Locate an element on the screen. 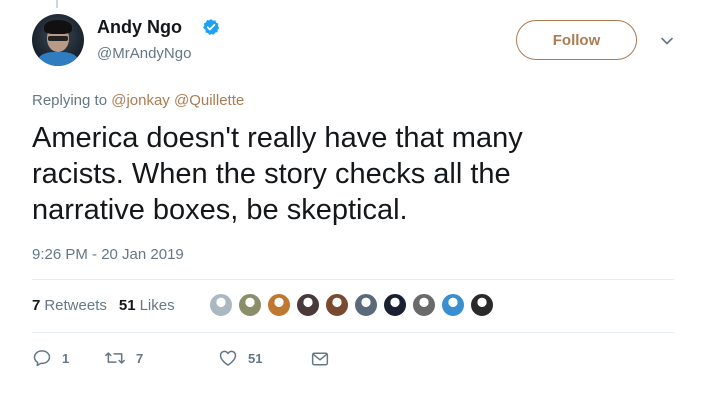 This screenshot has width=712, height=402. retweet-button: 7 is located at coordinates (123, 358).